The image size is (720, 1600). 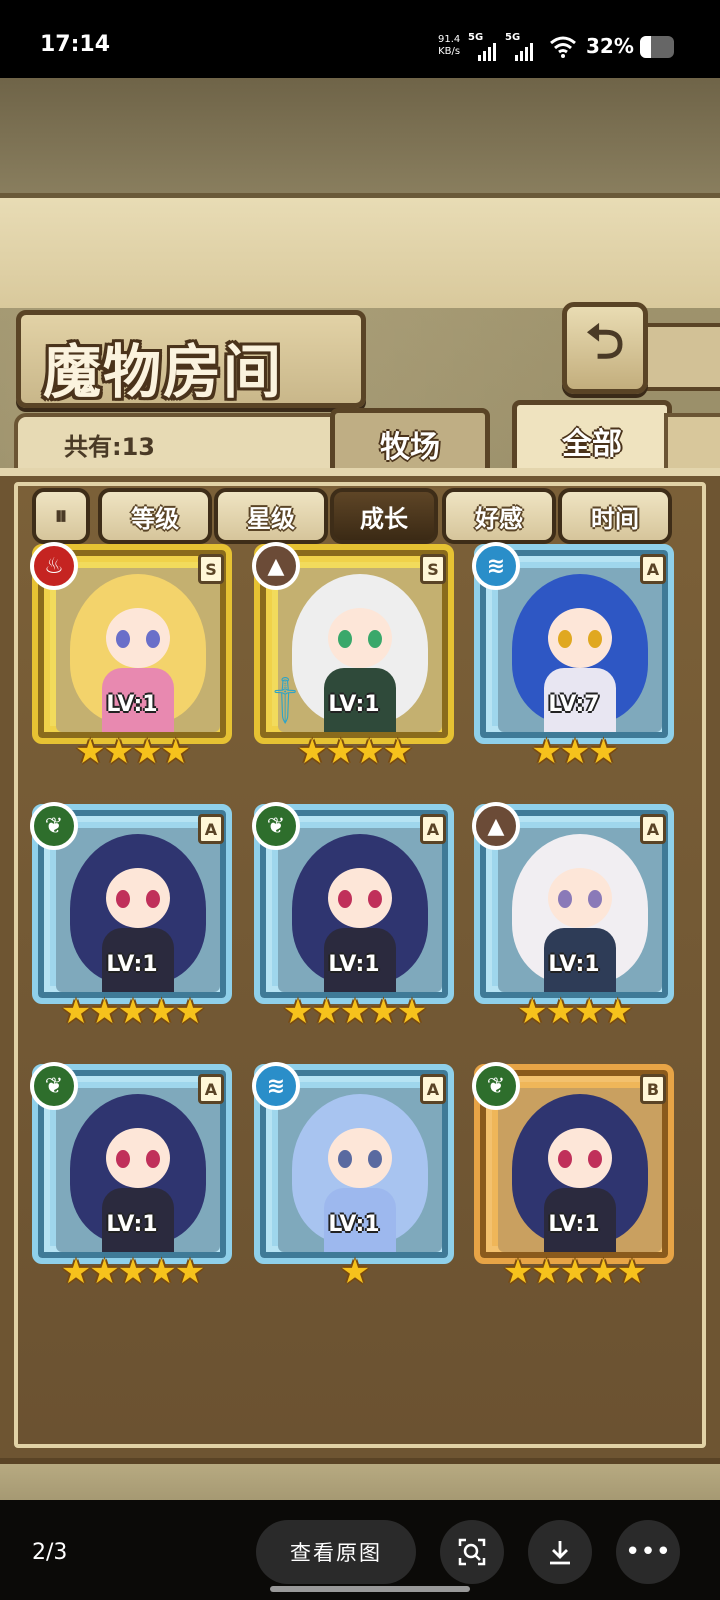 I want to click on more-icon: •••, so click(x=647, y=1552).